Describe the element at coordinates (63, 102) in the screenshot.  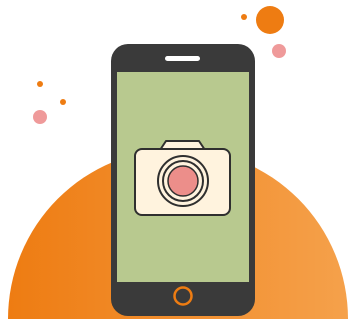
I see `decor-dot-orange-left-mid` at that location.